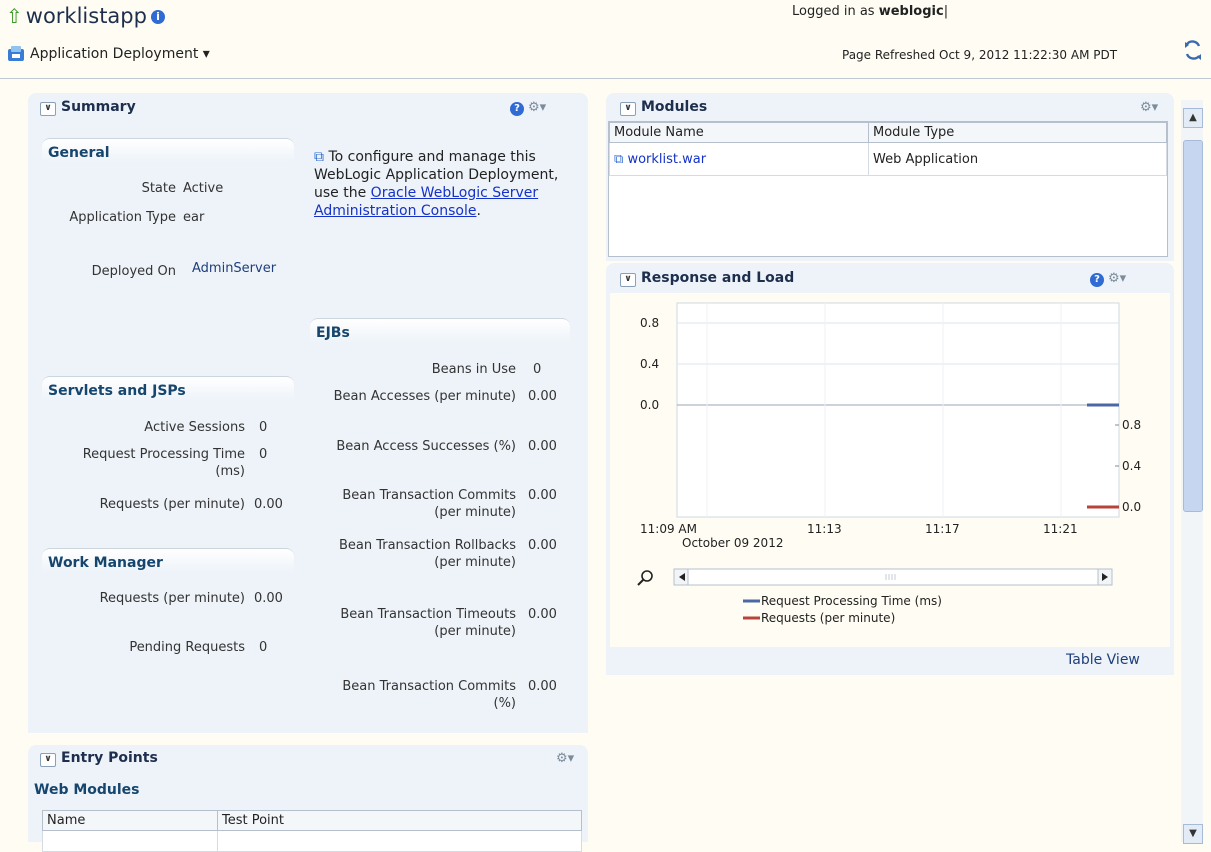 Image resolution: width=1211 pixels, height=852 pixels. I want to click on deployed-on-label: Deployed On, so click(133, 271).